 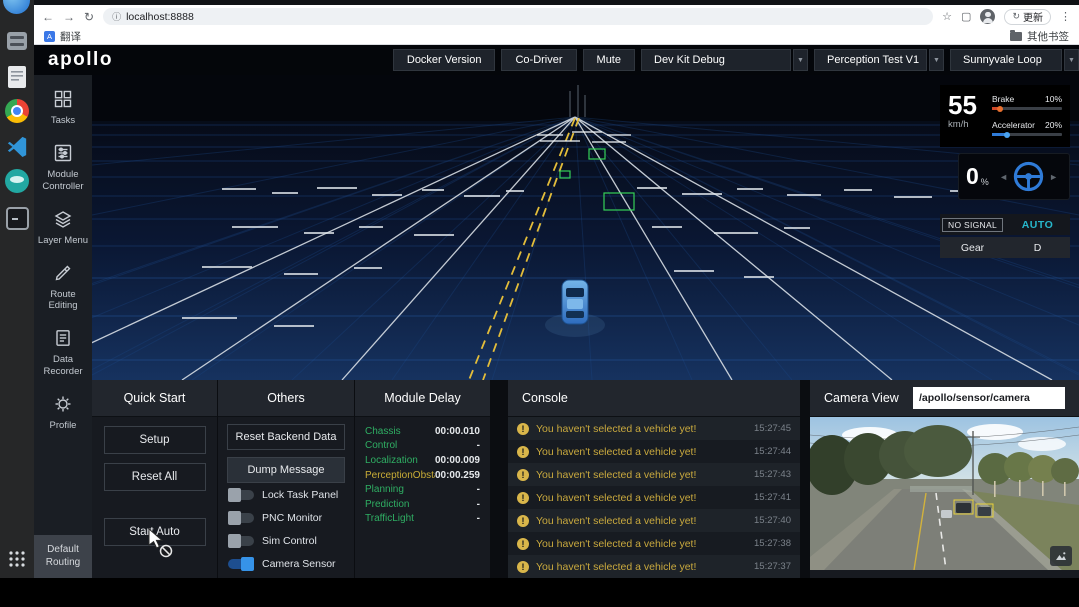 I want to click on back-icon: ←, so click(x=48, y=17).